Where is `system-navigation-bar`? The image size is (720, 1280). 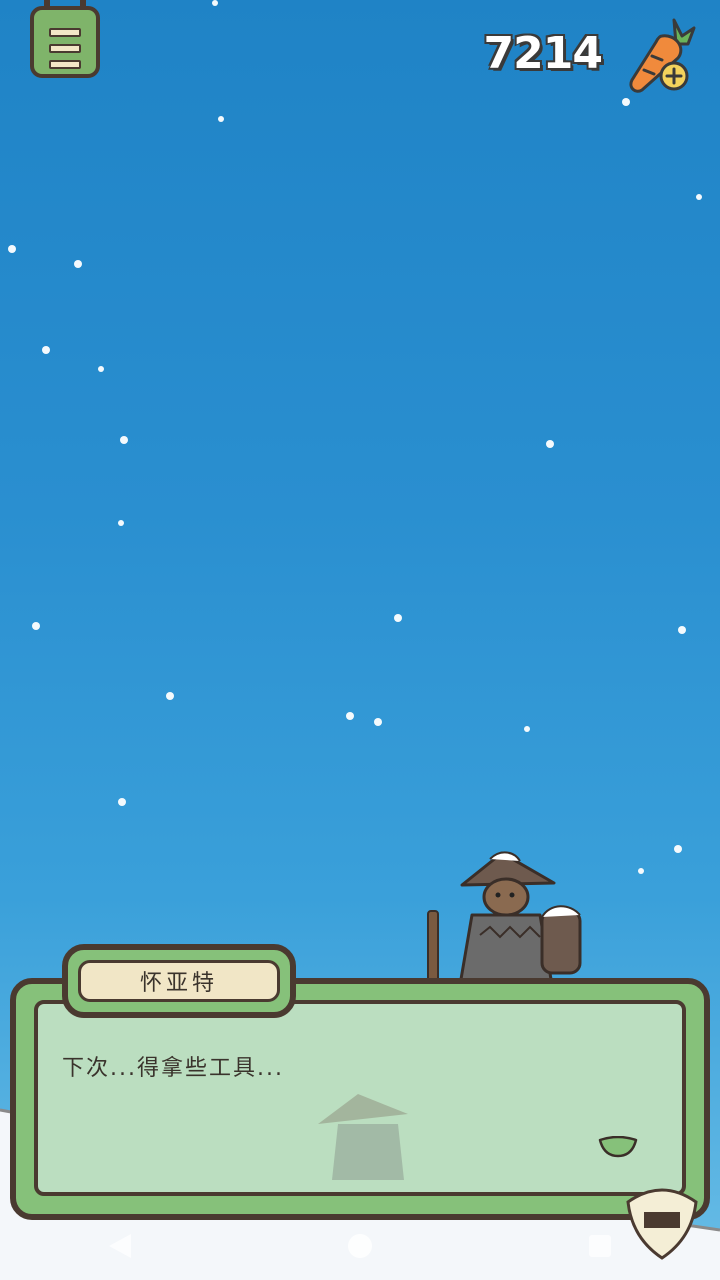 system-navigation-bar is located at coordinates (360, 1246).